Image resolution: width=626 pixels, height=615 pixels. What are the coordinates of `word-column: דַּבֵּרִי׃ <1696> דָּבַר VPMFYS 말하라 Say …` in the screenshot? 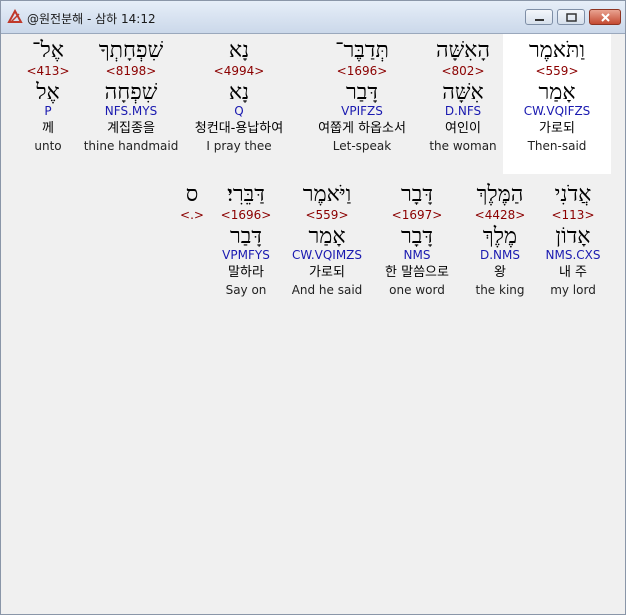 It's located at (246, 237).